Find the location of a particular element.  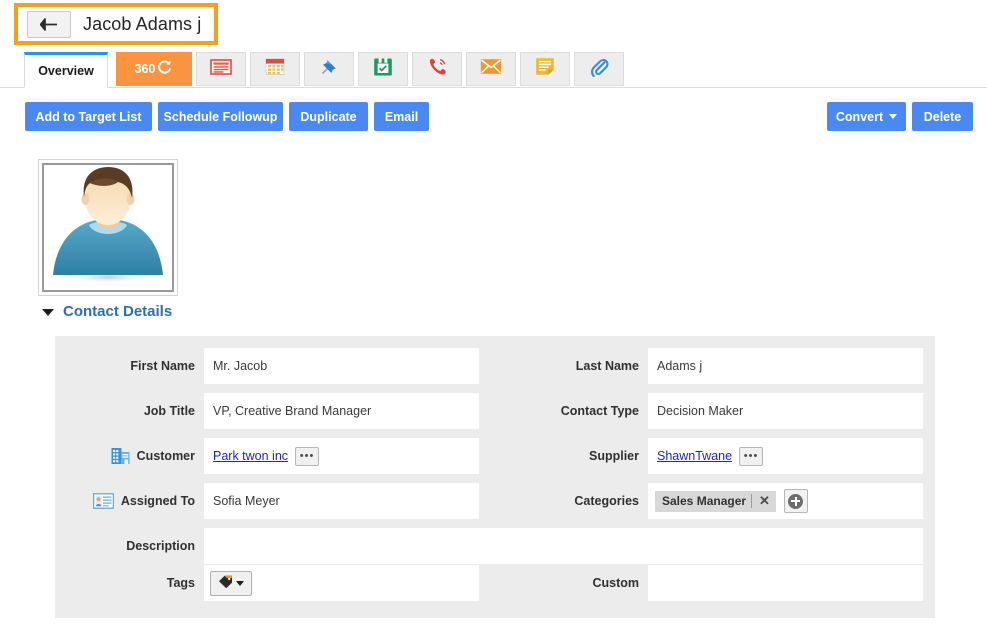

field-first-name: First Name Mr. Jacob is located at coordinates (267, 366).